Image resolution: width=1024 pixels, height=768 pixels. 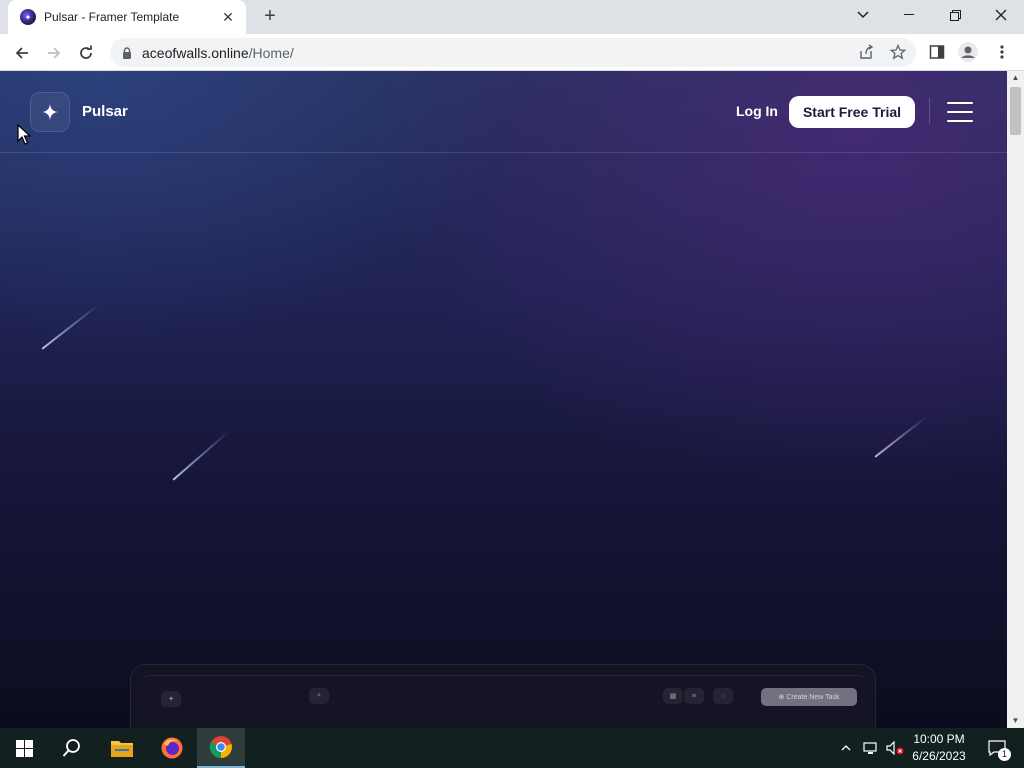 What do you see at coordinates (694, 696) in the screenshot?
I see `dashboard-list-icon: ≡` at bounding box center [694, 696].